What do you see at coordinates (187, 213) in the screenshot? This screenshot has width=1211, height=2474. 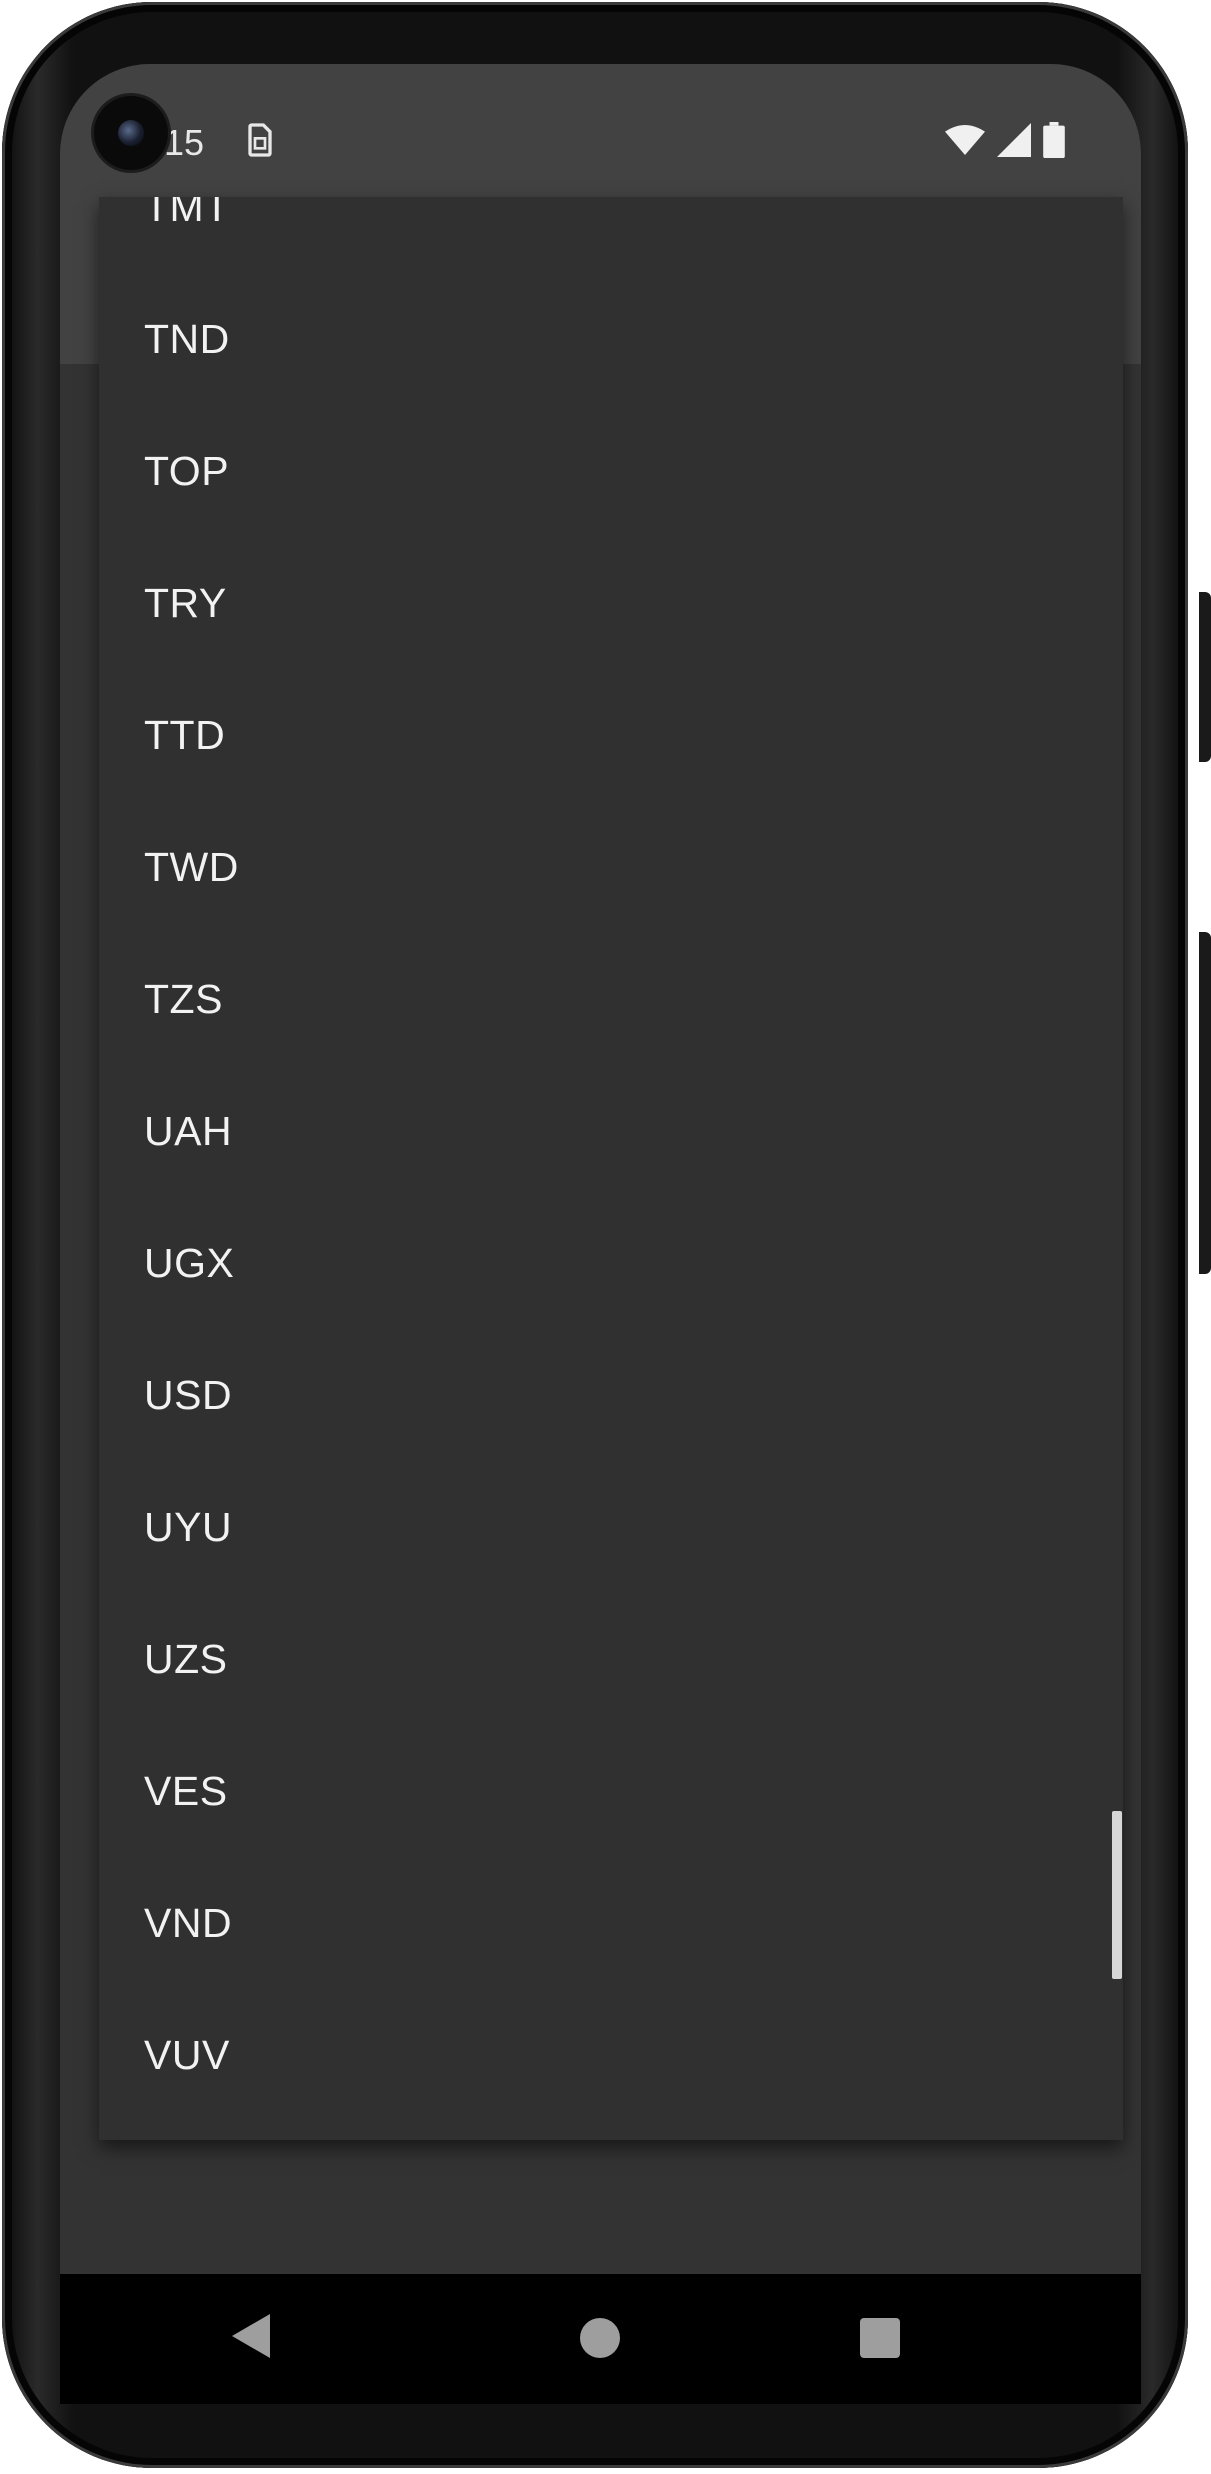 I see `dropdown-item-label: TMT` at bounding box center [187, 213].